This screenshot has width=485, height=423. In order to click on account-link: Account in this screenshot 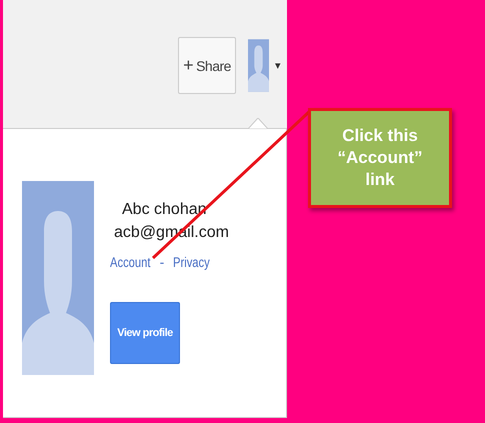, I will do `click(130, 262)`.